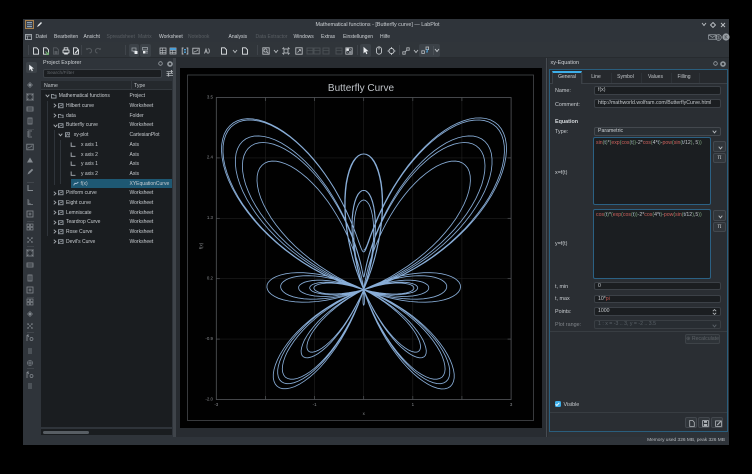 Image resolution: width=752 pixels, height=474 pixels. Describe the element at coordinates (210, 96) in the screenshot. I see `svg-text: 3.5` at that location.